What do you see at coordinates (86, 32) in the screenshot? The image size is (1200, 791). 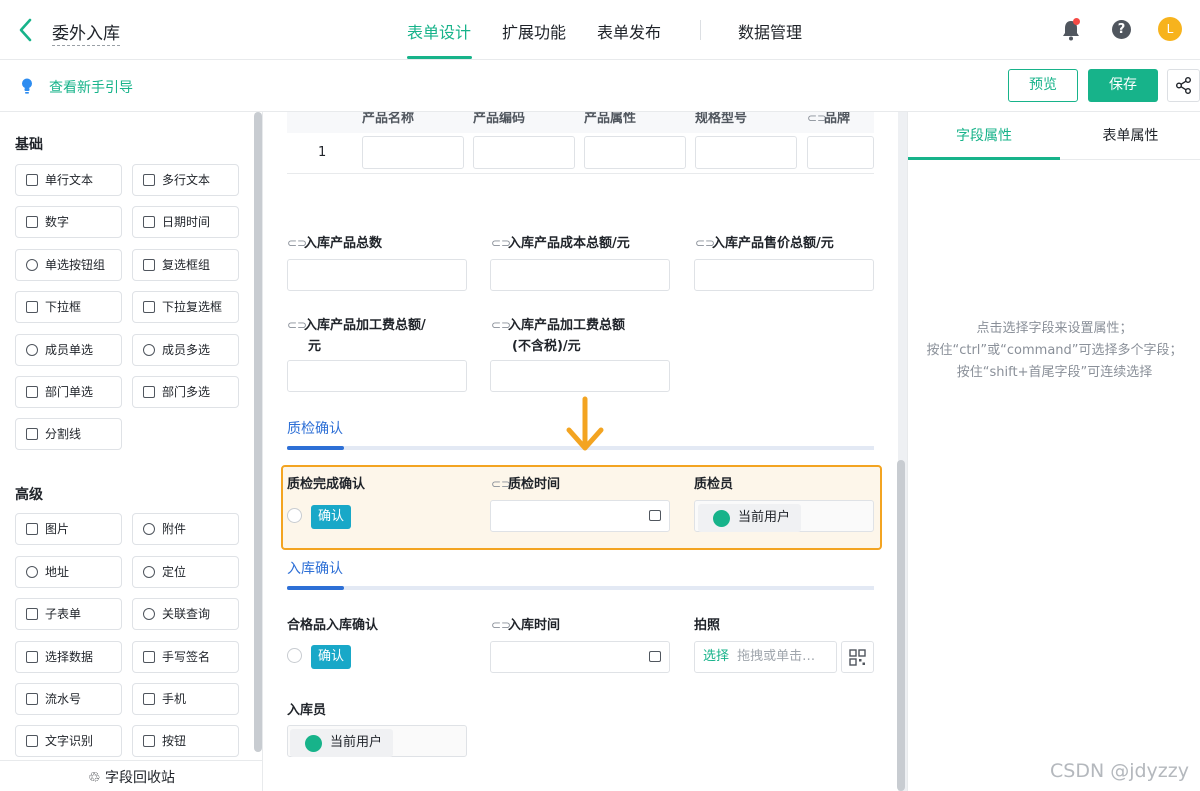 I see `app-title: 委外入库` at bounding box center [86, 32].